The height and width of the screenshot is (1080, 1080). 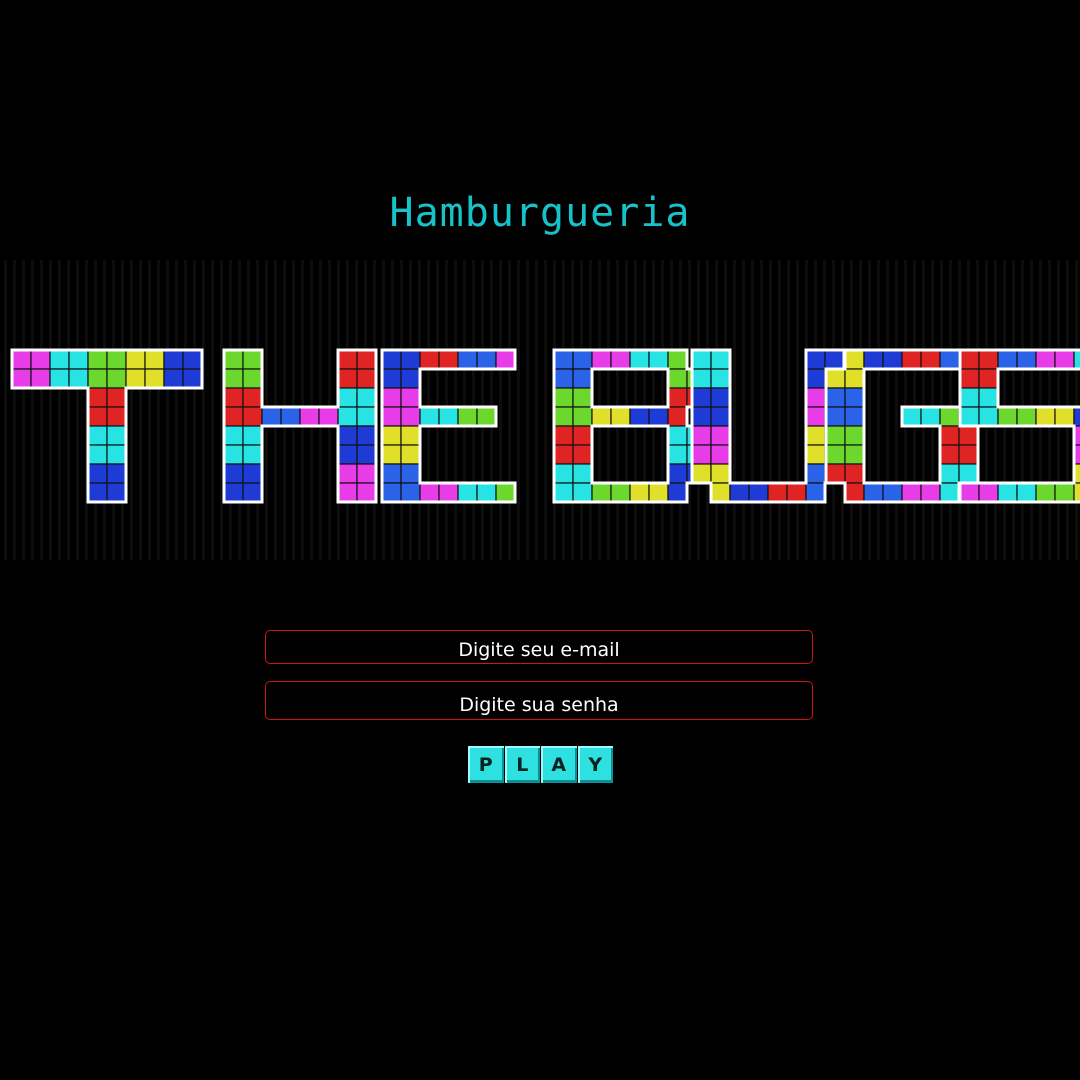 I want to click on play-button: P L A Y, so click(x=540, y=764).